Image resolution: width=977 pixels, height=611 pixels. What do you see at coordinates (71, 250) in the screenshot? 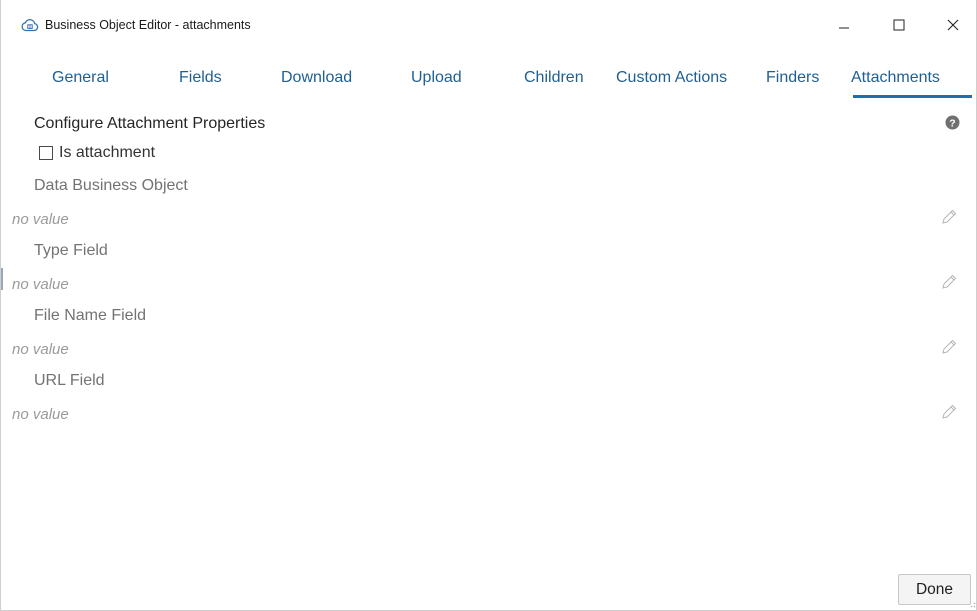
I see `type-field-label: Type Field` at bounding box center [71, 250].